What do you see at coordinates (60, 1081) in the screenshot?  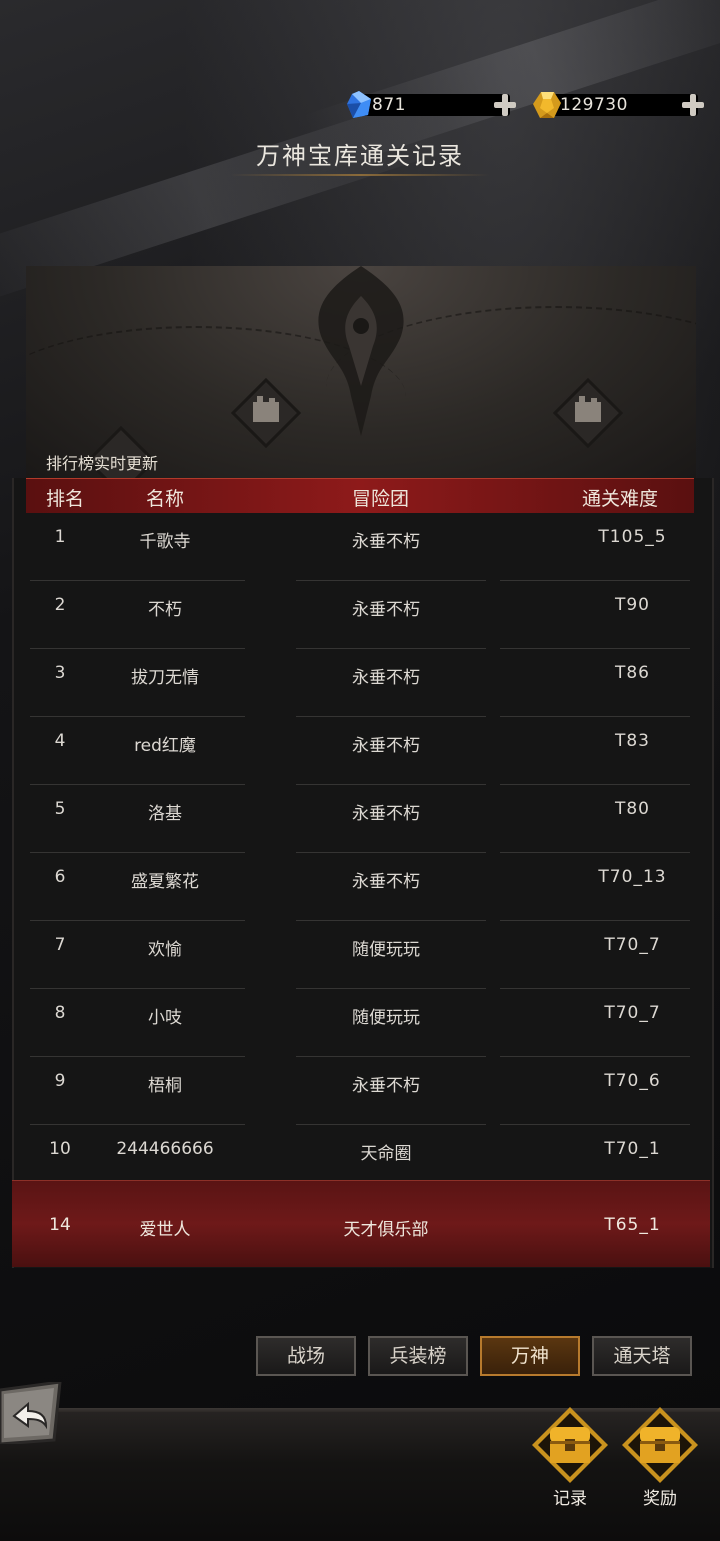 I see `rank-cell: 9` at bounding box center [60, 1081].